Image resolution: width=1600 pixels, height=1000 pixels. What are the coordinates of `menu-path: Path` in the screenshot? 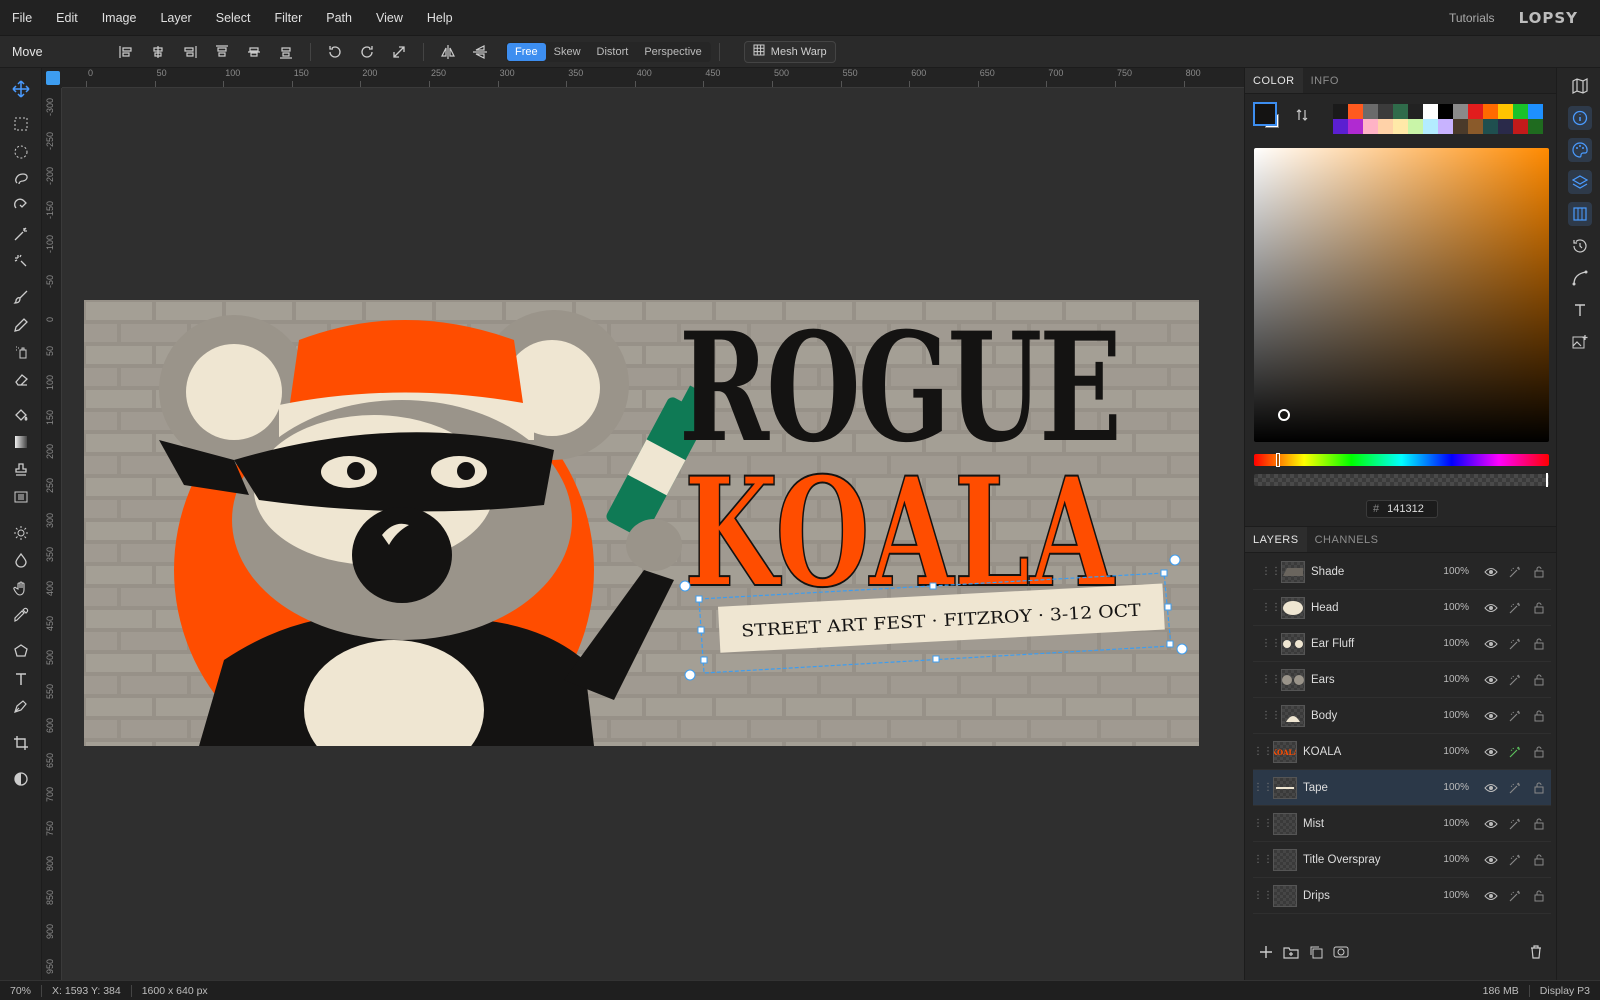 It's located at (339, 18).